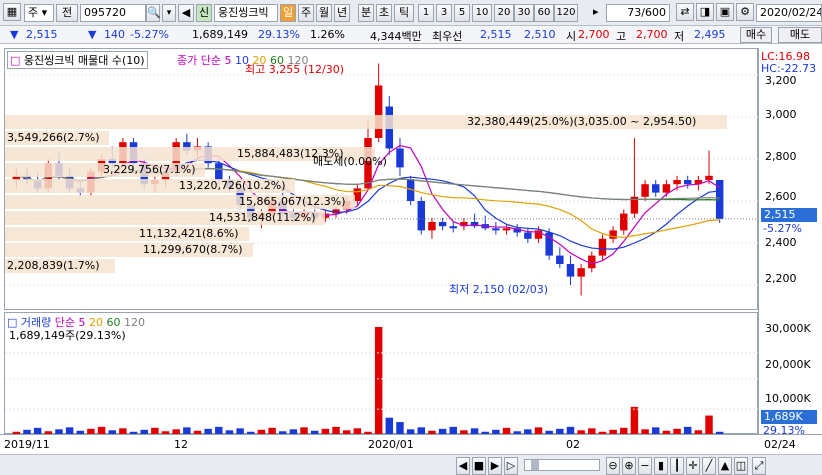 The height and width of the screenshot is (475, 822). I want to click on sell-button: 매도, so click(800, 35).